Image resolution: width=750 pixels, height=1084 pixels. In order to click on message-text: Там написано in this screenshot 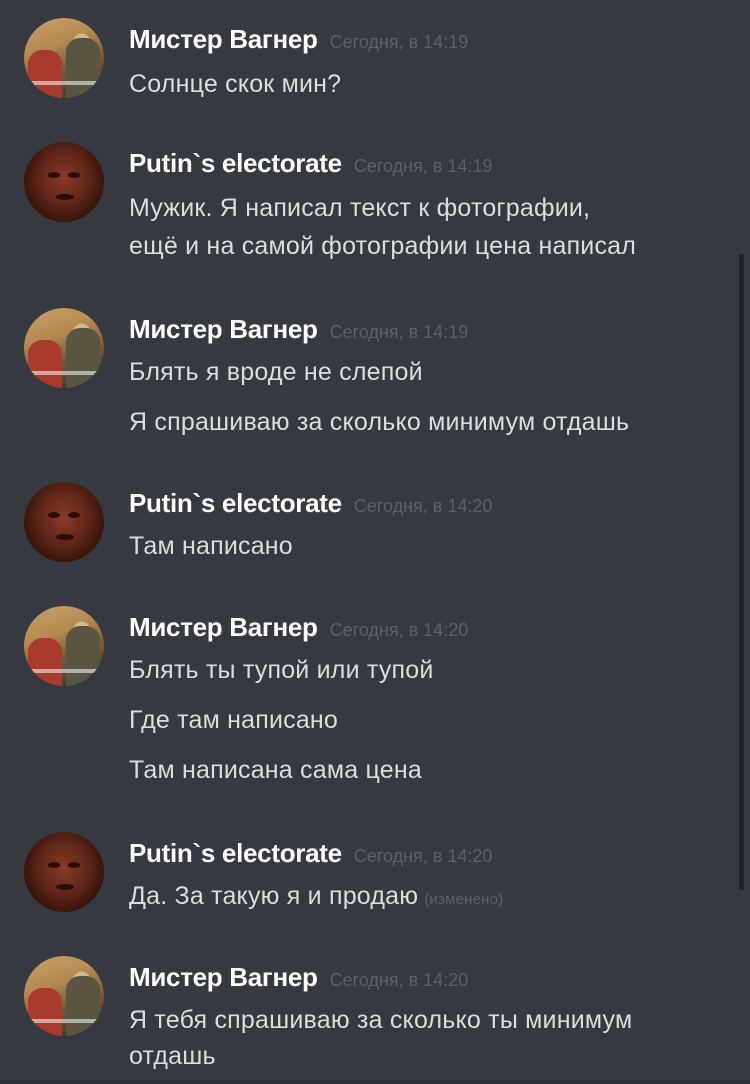, I will do `click(211, 546)`.